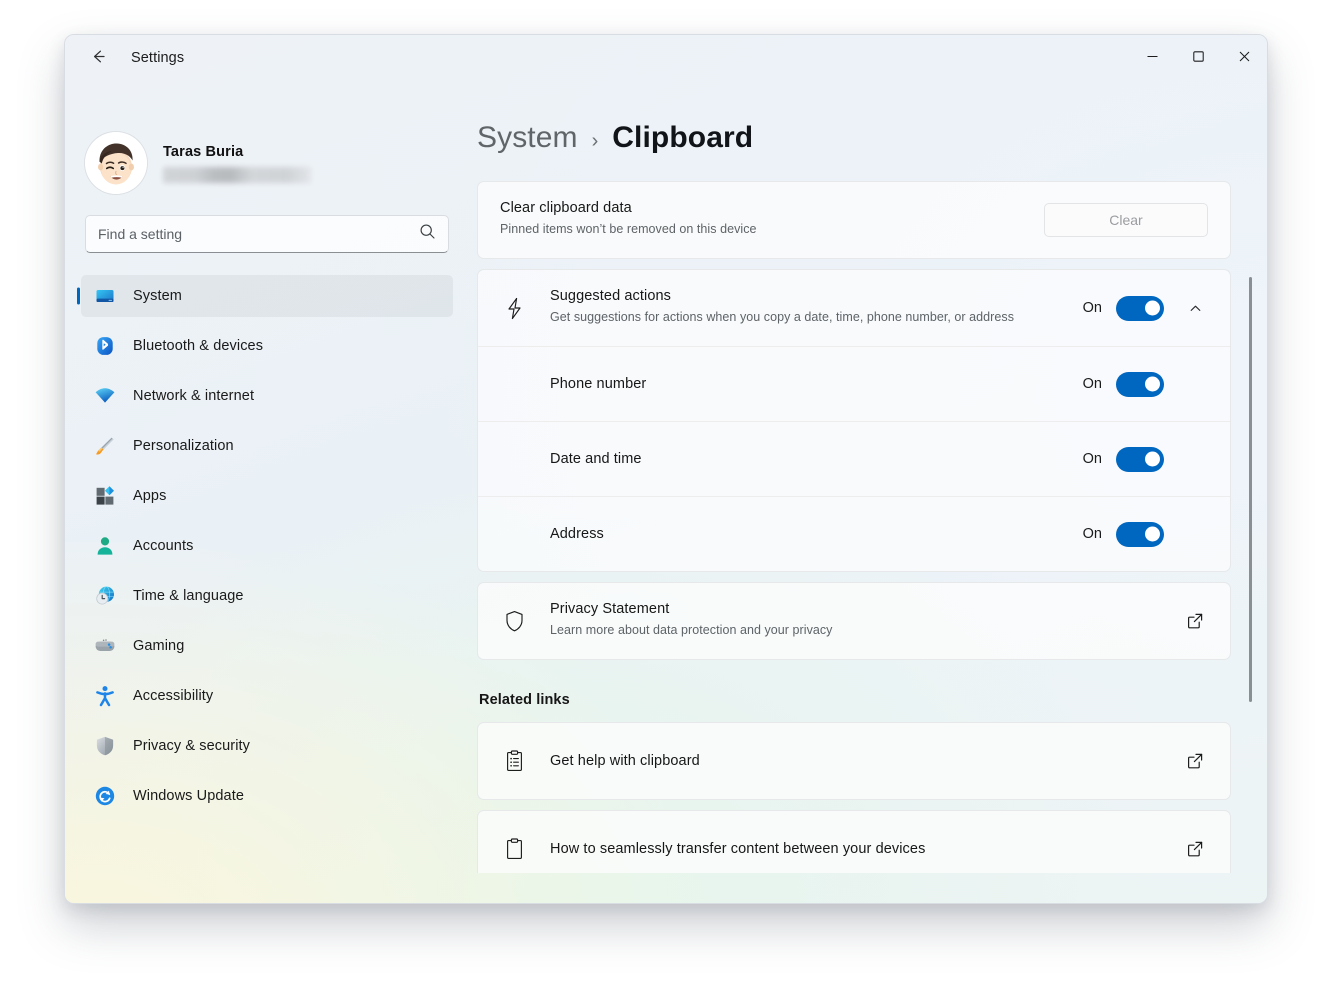 The height and width of the screenshot is (1003, 1332). I want to click on sidebar-item-label: Privacy & security, so click(192, 746).